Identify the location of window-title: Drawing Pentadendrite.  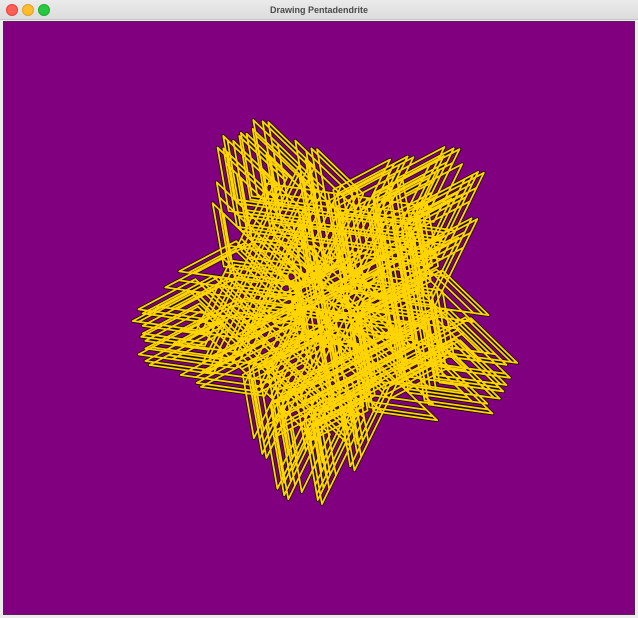
(318, 10).